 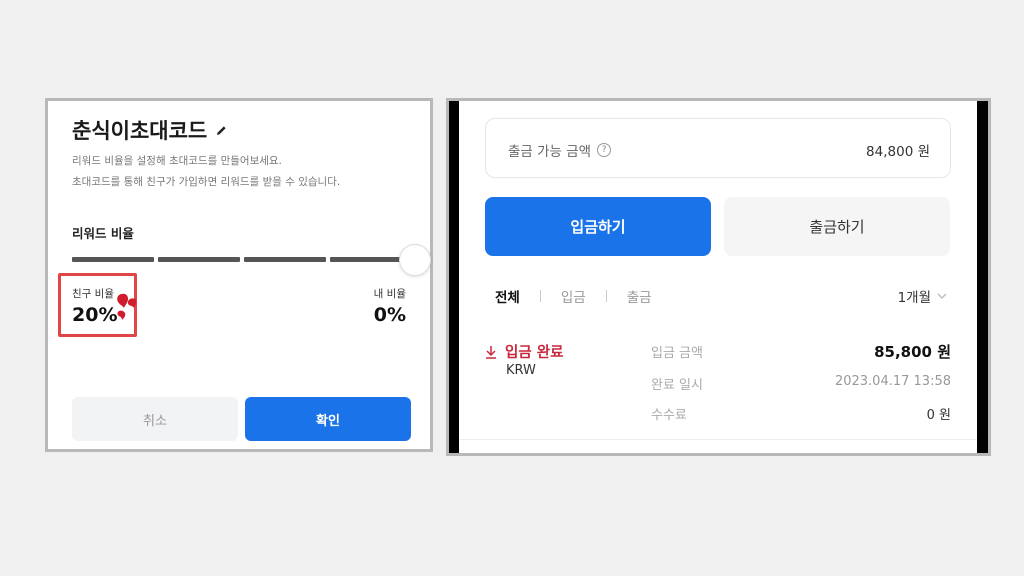 What do you see at coordinates (938, 415) in the screenshot?
I see `detail-value: 0 원` at bounding box center [938, 415].